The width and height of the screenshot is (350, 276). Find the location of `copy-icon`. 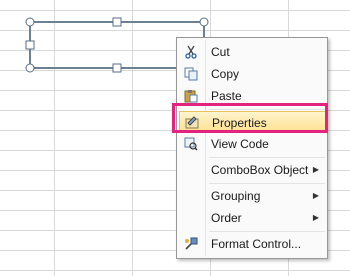

copy-icon is located at coordinates (191, 74).